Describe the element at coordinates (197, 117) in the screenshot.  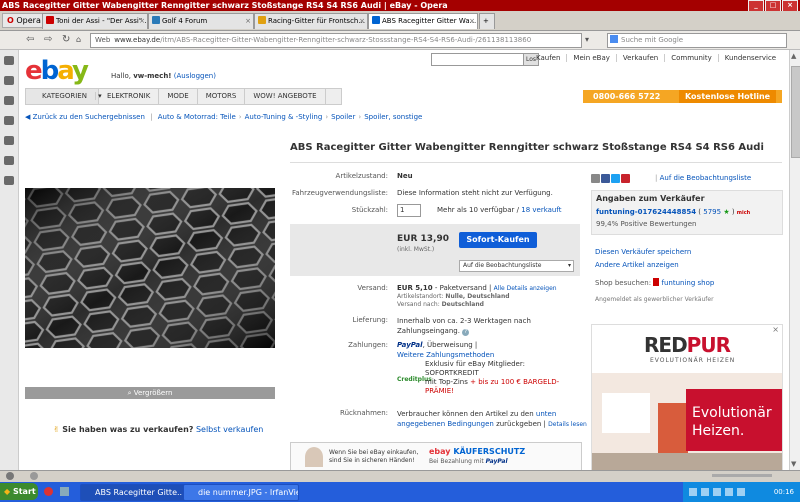
I see `breadcrumb-item: Auto & Motorrad: Teile` at that location.